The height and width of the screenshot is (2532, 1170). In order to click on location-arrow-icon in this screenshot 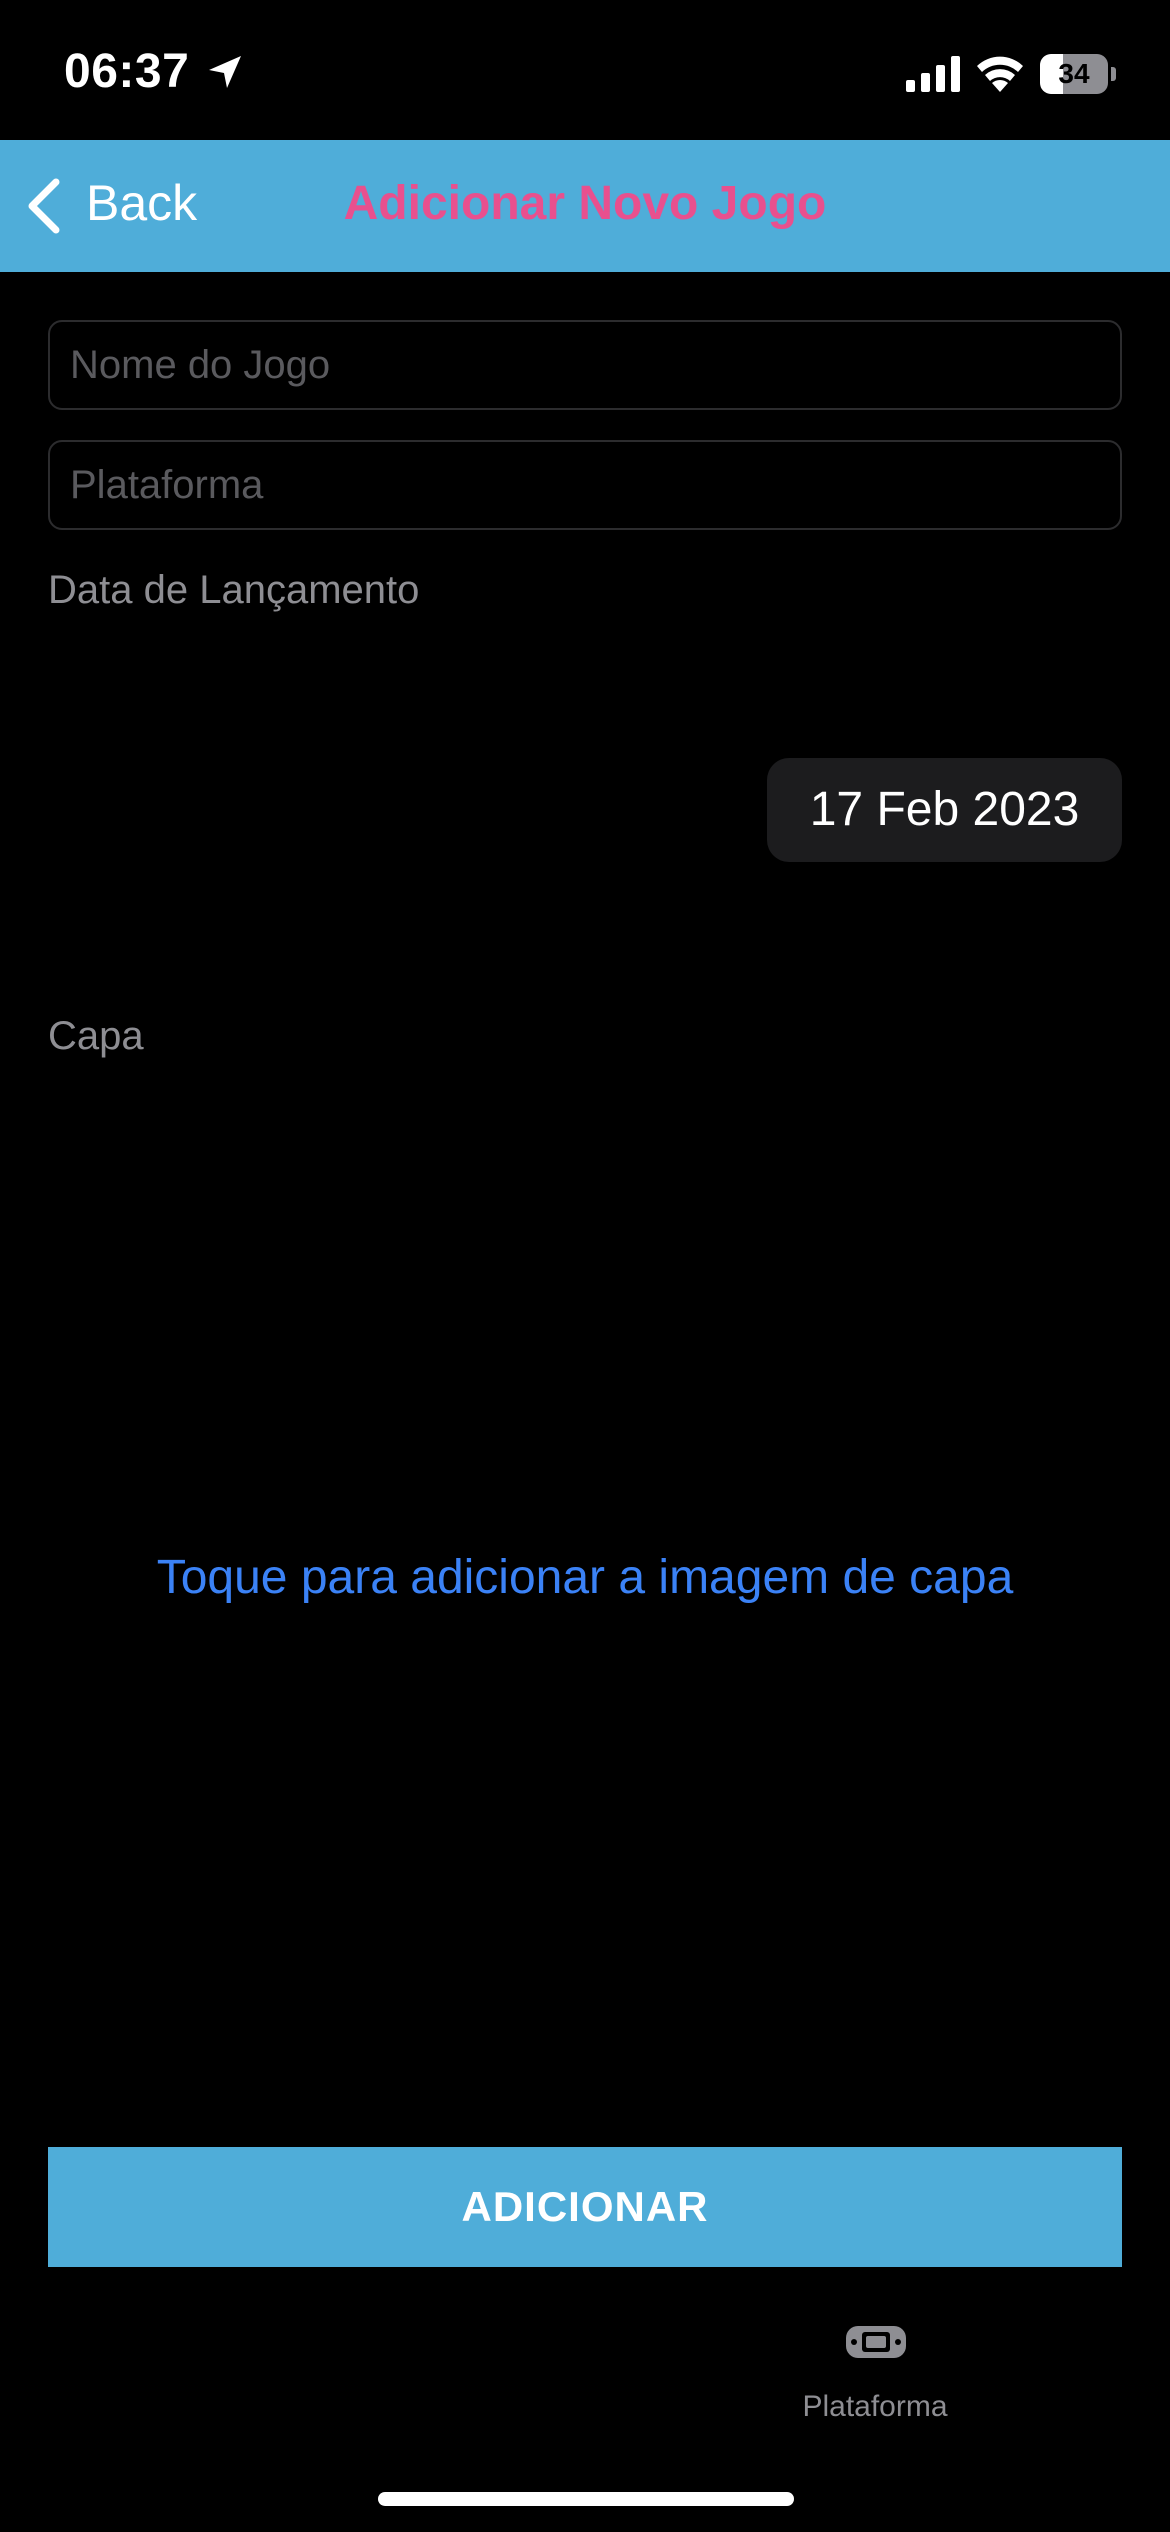, I will do `click(225, 72)`.